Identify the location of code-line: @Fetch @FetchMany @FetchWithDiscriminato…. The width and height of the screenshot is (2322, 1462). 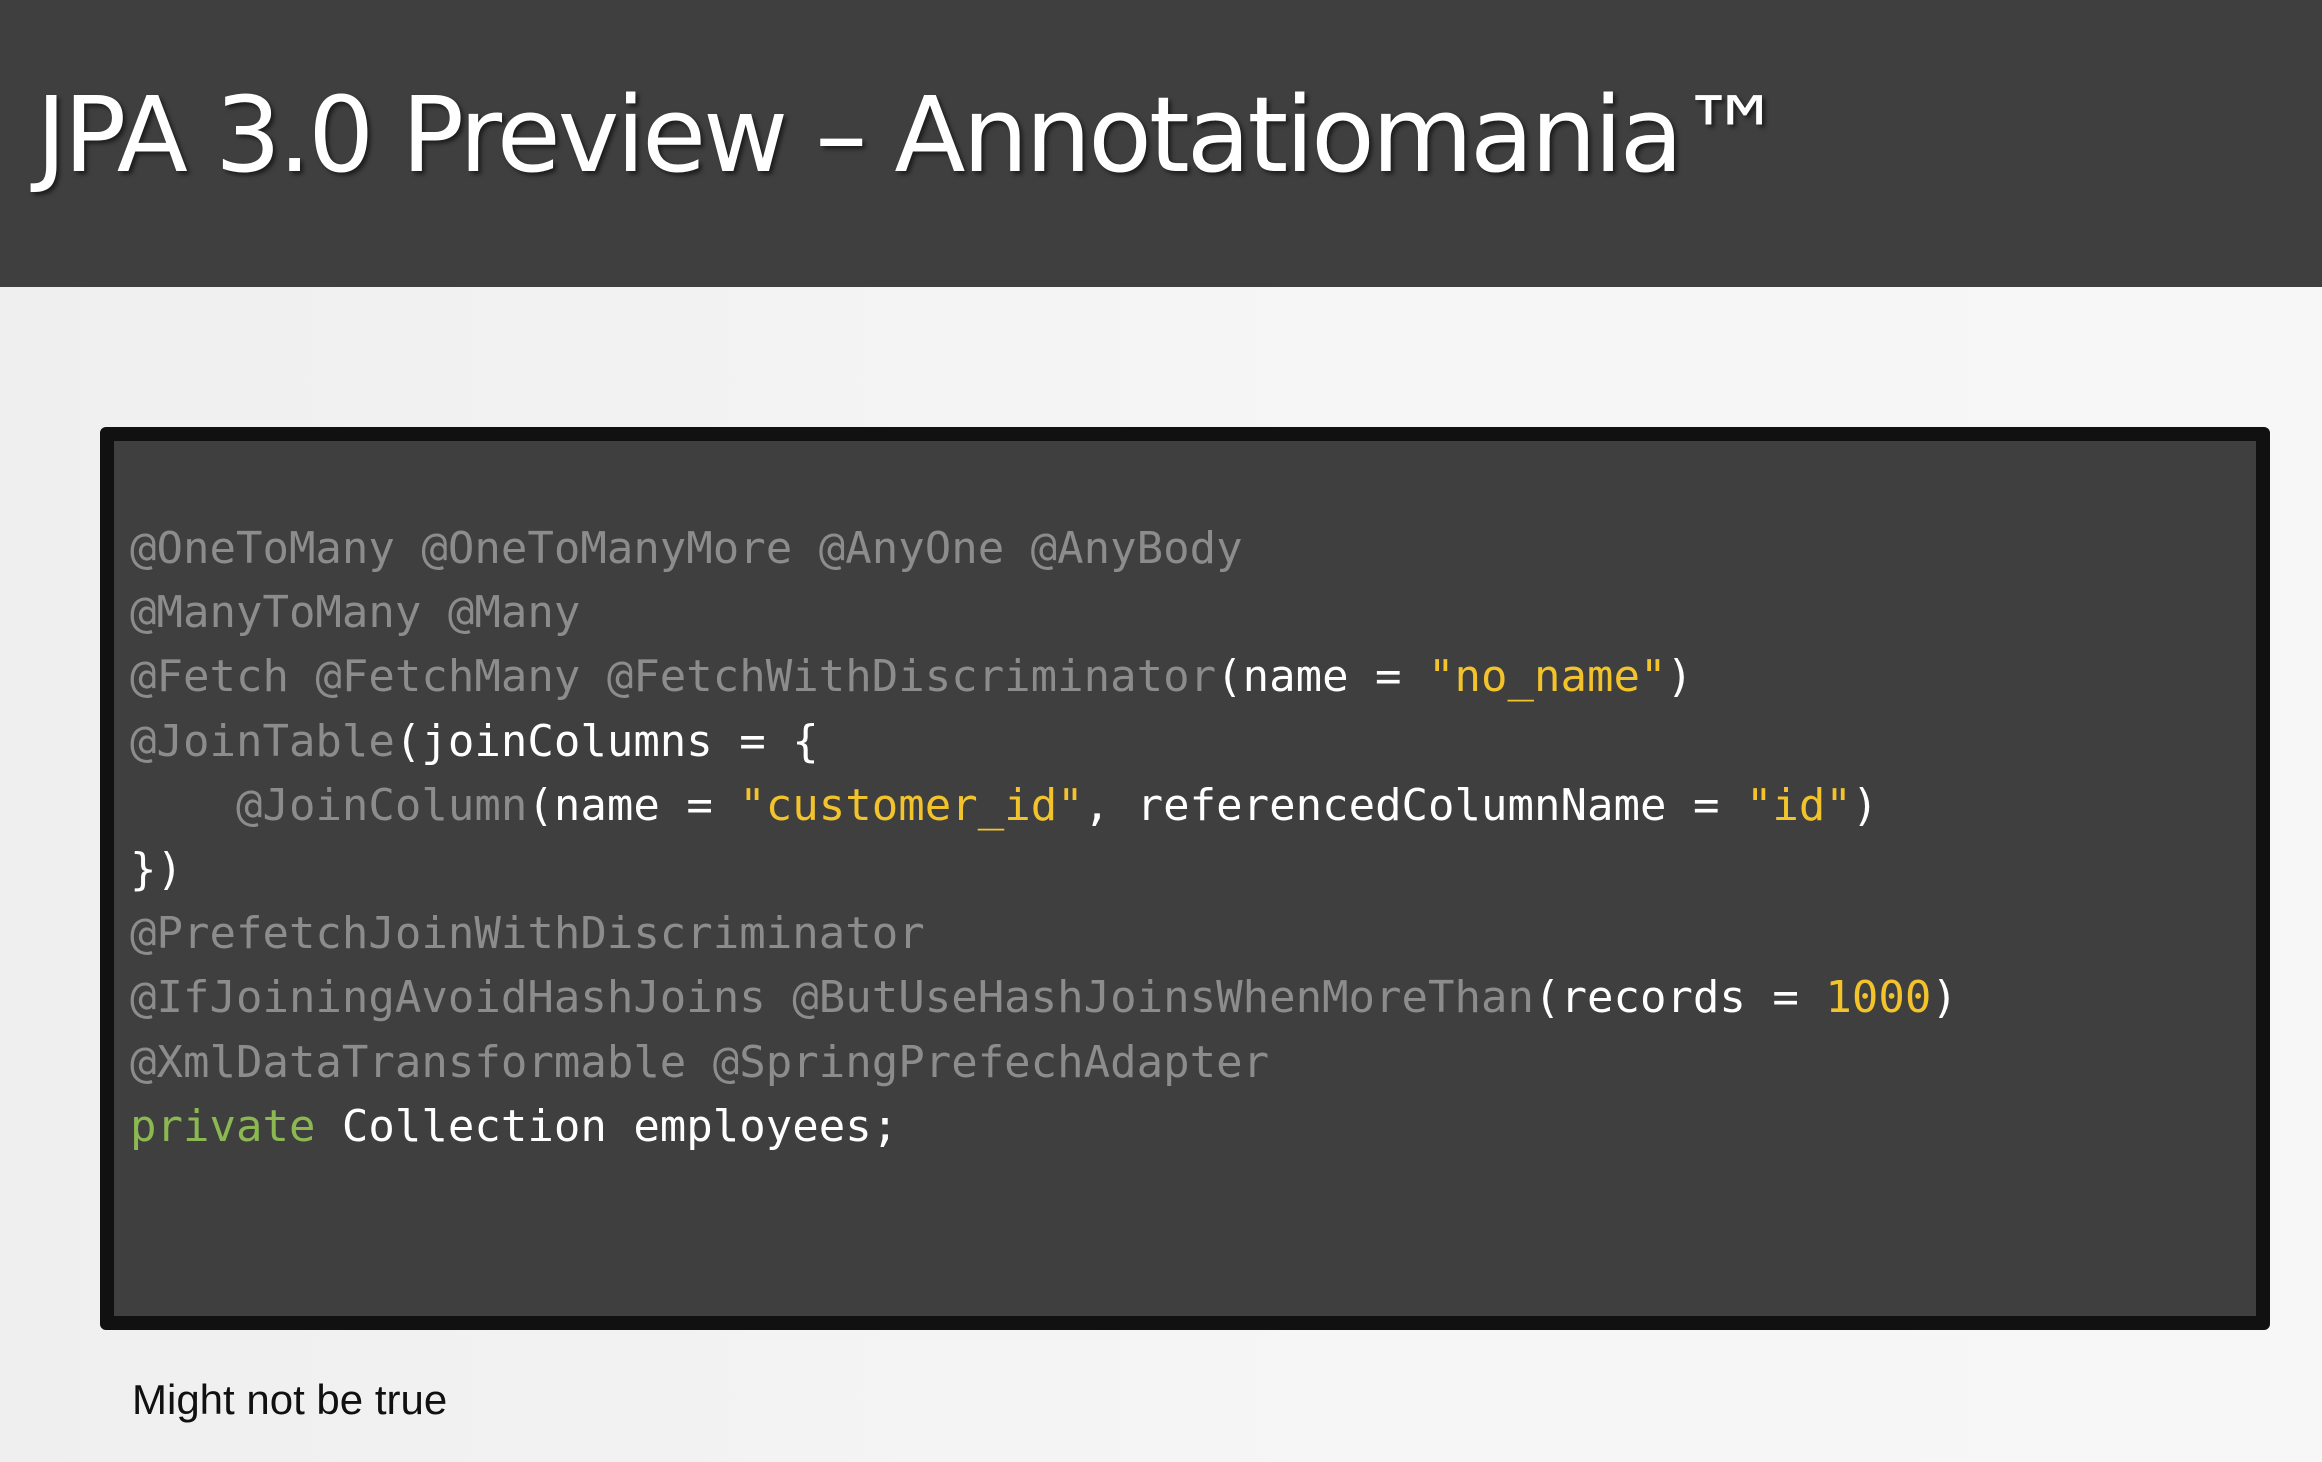
(1044, 677).